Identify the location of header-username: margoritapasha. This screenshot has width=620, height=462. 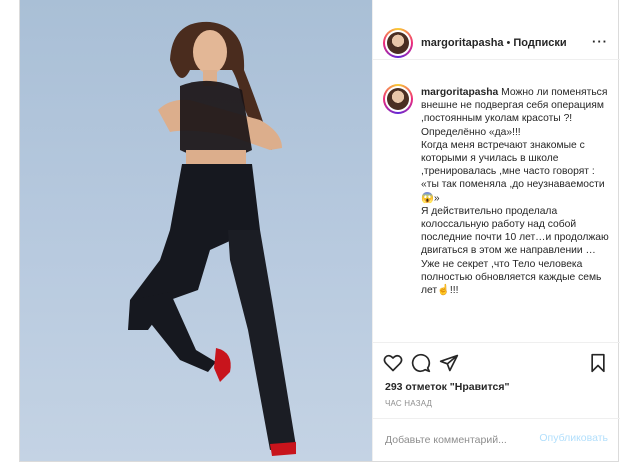
(462, 43).